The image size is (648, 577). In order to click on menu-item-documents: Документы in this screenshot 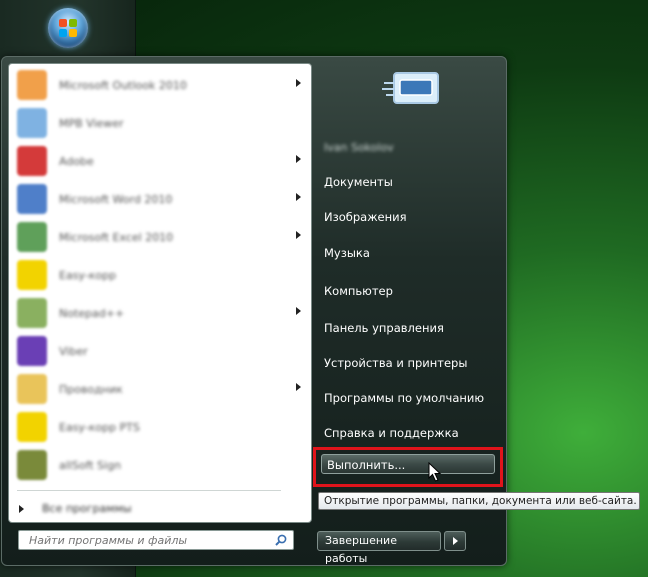, I will do `click(358, 182)`.